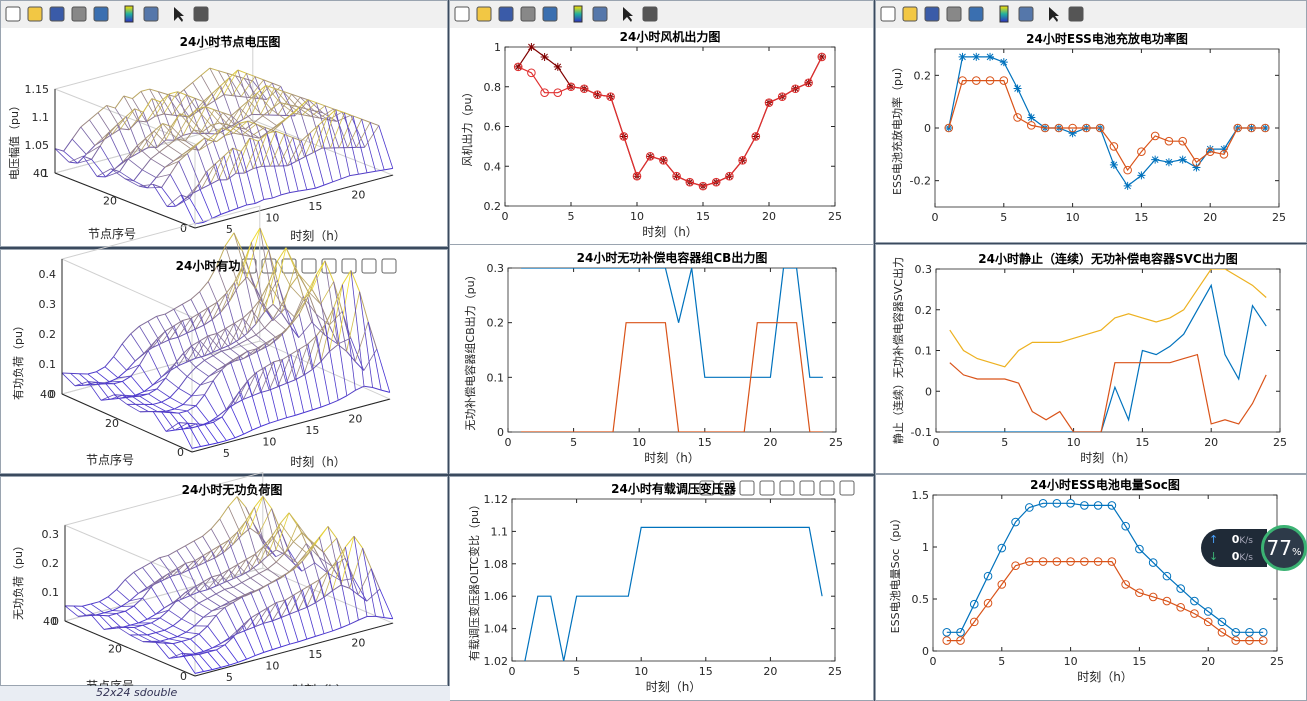  What do you see at coordinates (208, 265) in the screenshot?
I see `chart-title: 24小时有功` at bounding box center [208, 265].